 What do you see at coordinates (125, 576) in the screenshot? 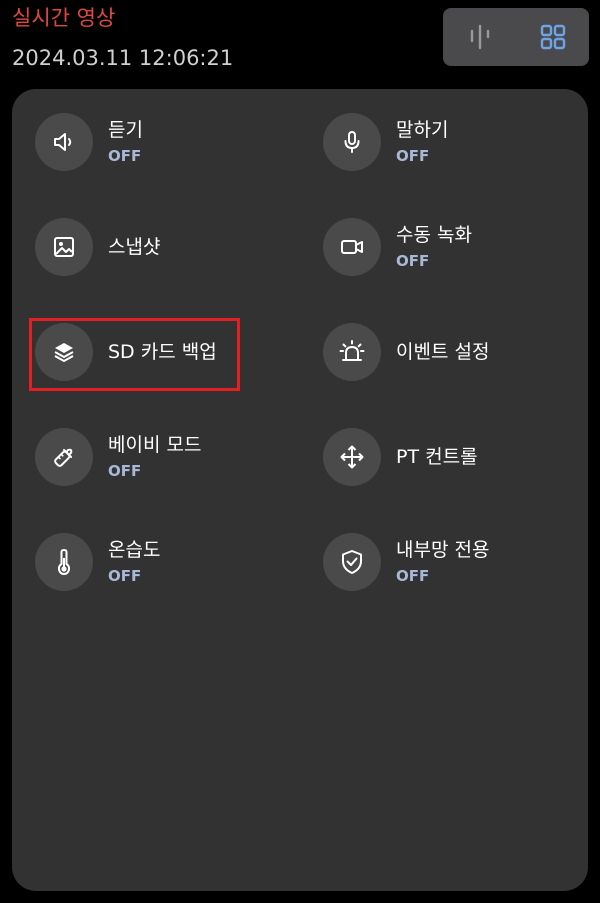
I see `temp-humidity-state: OFF` at bounding box center [125, 576].